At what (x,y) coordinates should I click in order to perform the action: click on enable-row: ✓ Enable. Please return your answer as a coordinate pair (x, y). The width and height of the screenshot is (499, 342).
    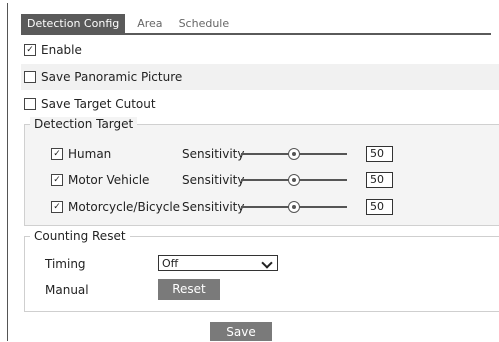
    Looking at the image, I should click on (260, 50).